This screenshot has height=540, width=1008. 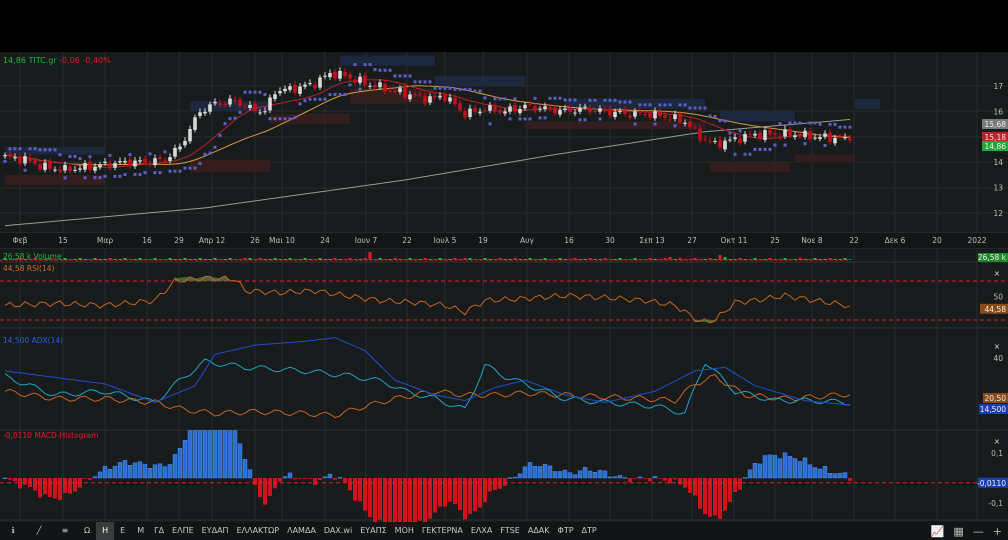 I want to click on x-tick-label: 16, so click(x=147, y=240).